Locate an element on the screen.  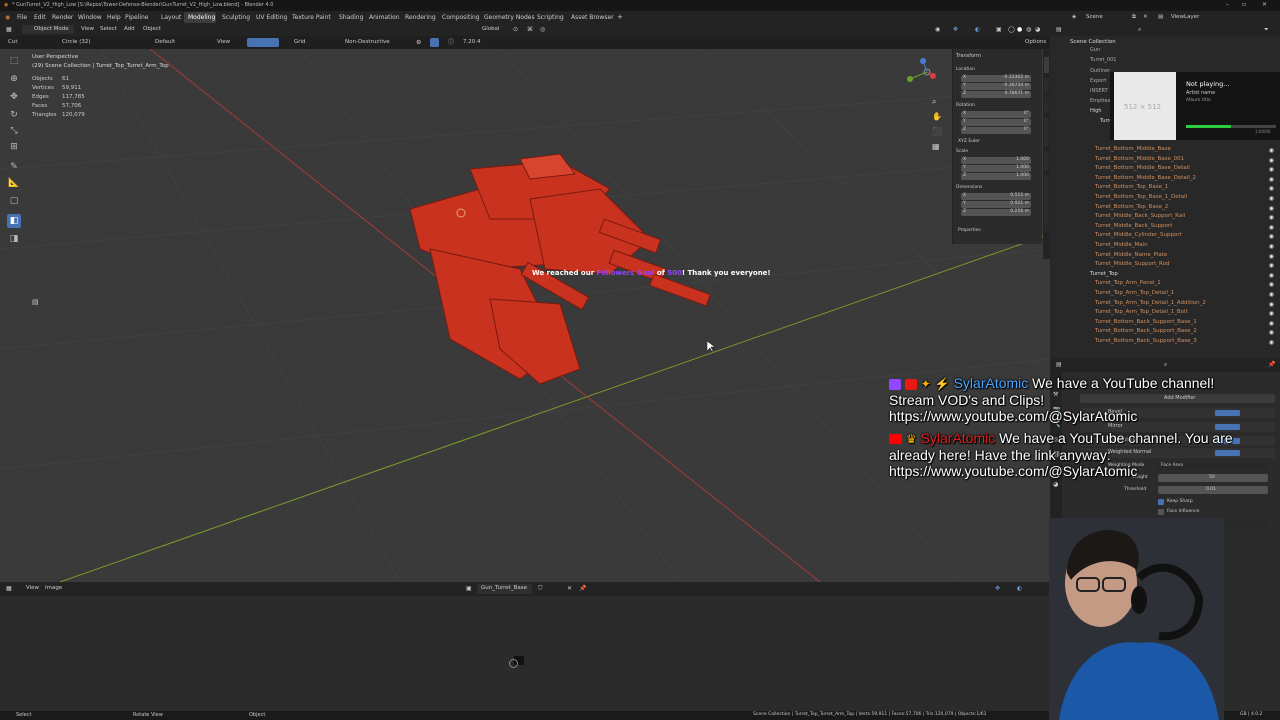
annotate-tool-icon: ✎ is located at coordinates (14, 167).